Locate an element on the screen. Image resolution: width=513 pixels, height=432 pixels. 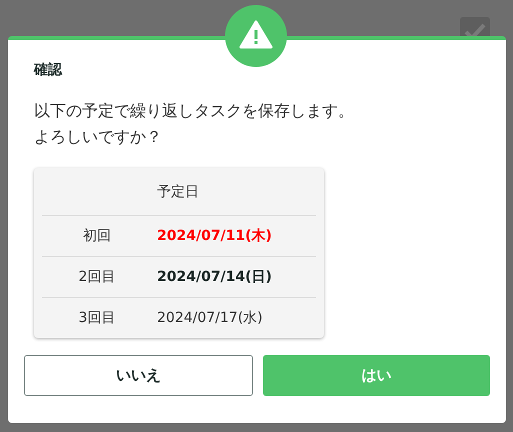
dialog-title: 確認 is located at coordinates (49, 70).